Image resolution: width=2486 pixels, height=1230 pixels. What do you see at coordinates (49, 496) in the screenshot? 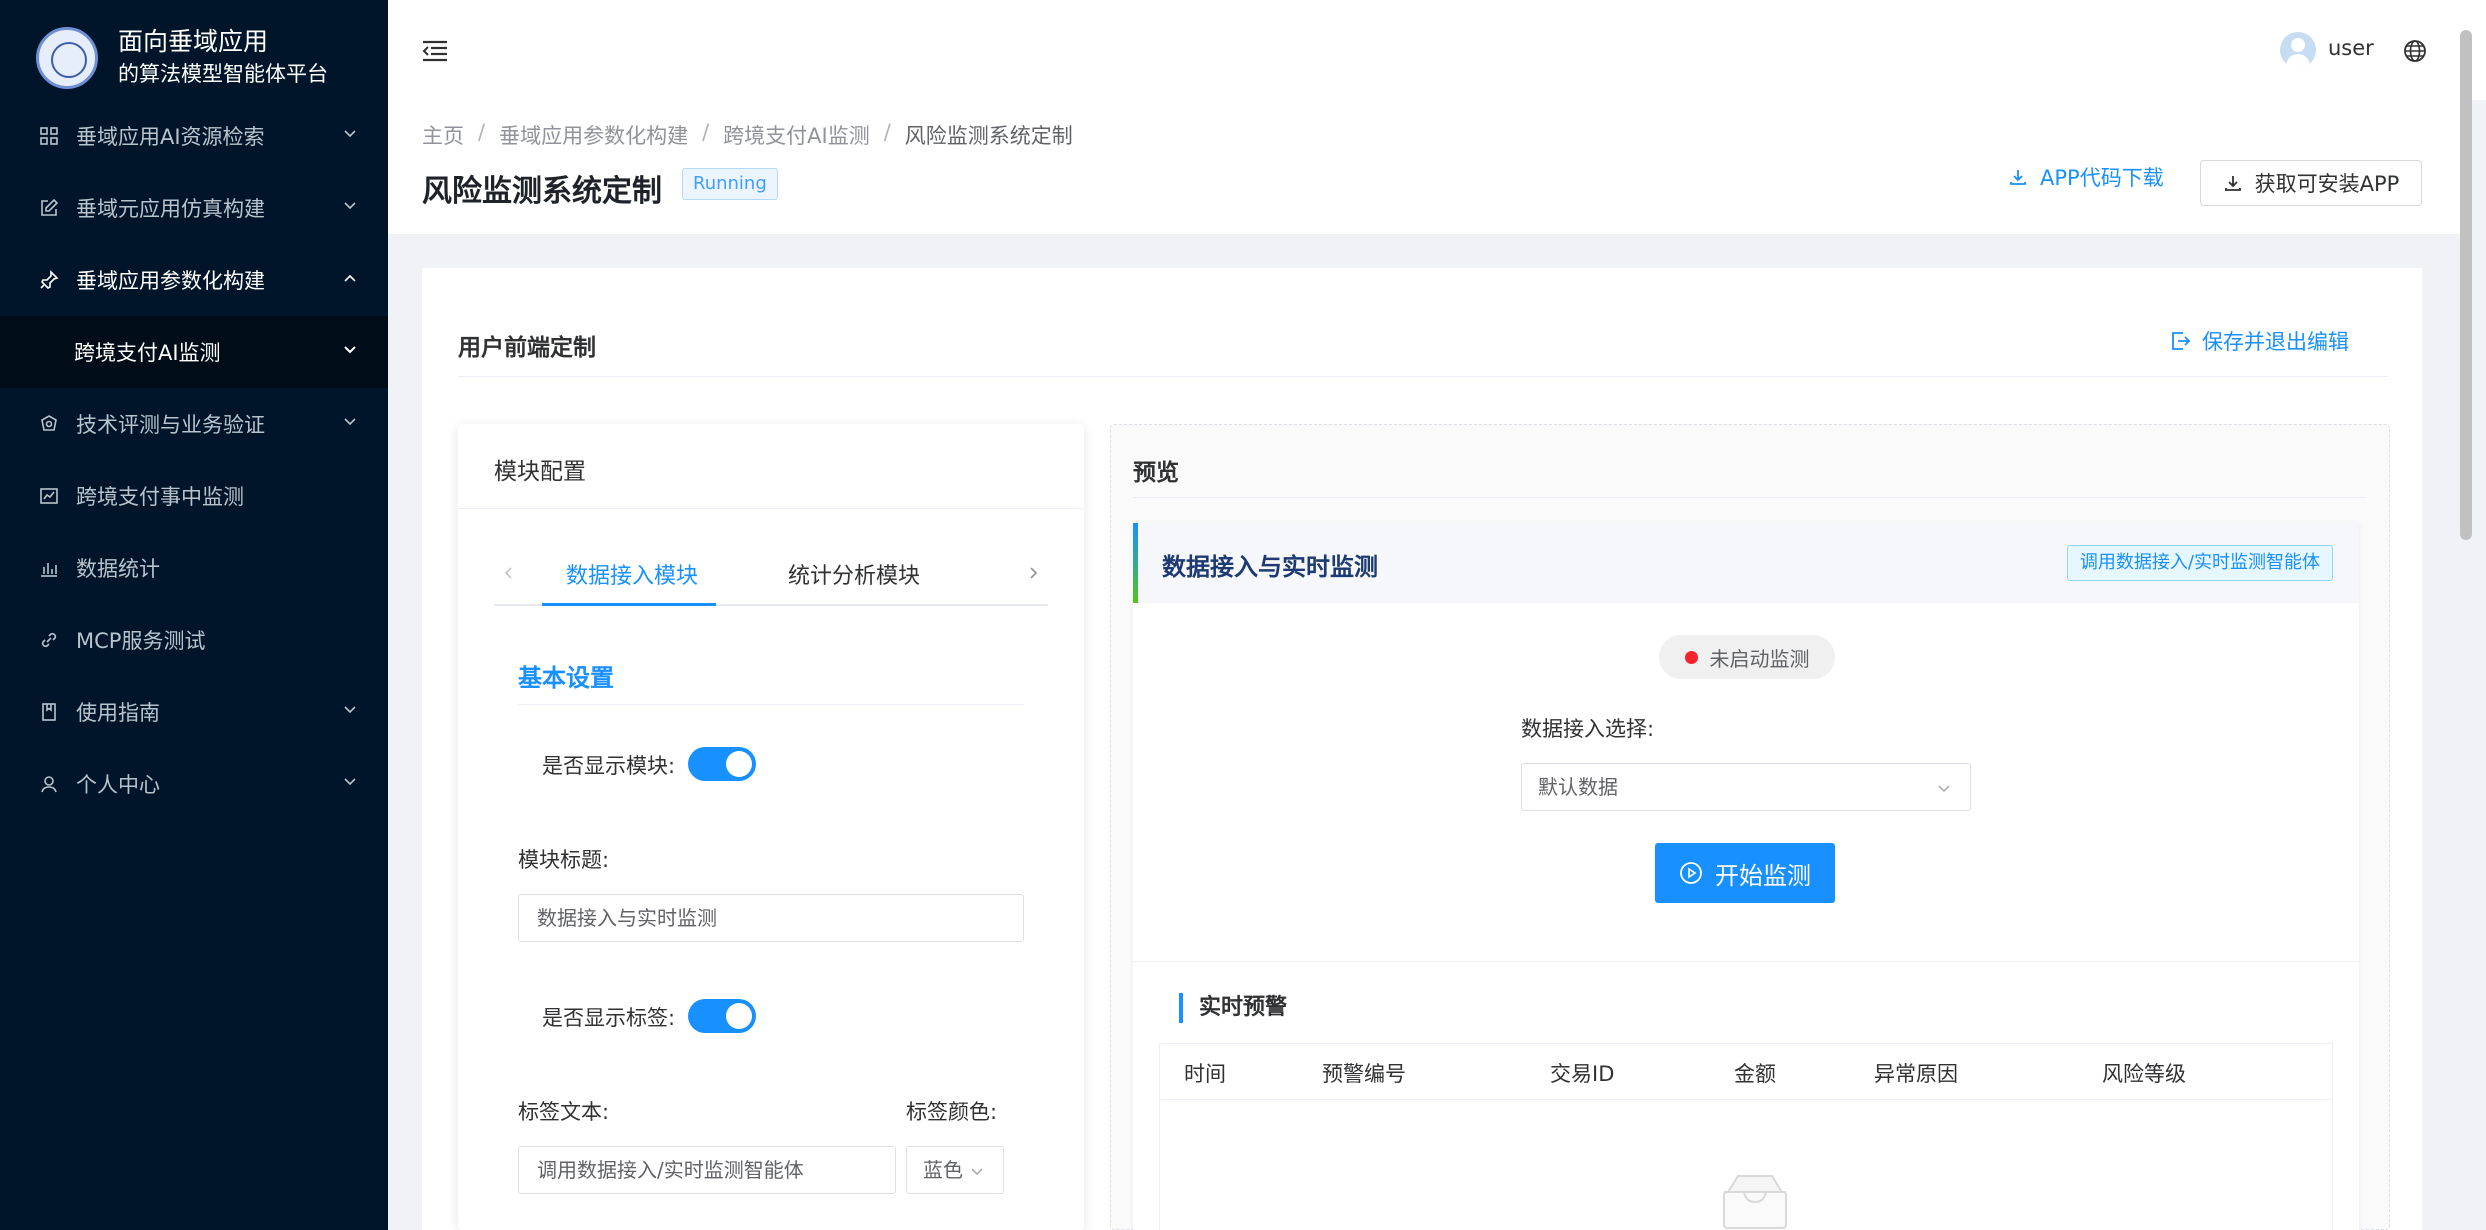
I see `line-chart-icon` at bounding box center [49, 496].